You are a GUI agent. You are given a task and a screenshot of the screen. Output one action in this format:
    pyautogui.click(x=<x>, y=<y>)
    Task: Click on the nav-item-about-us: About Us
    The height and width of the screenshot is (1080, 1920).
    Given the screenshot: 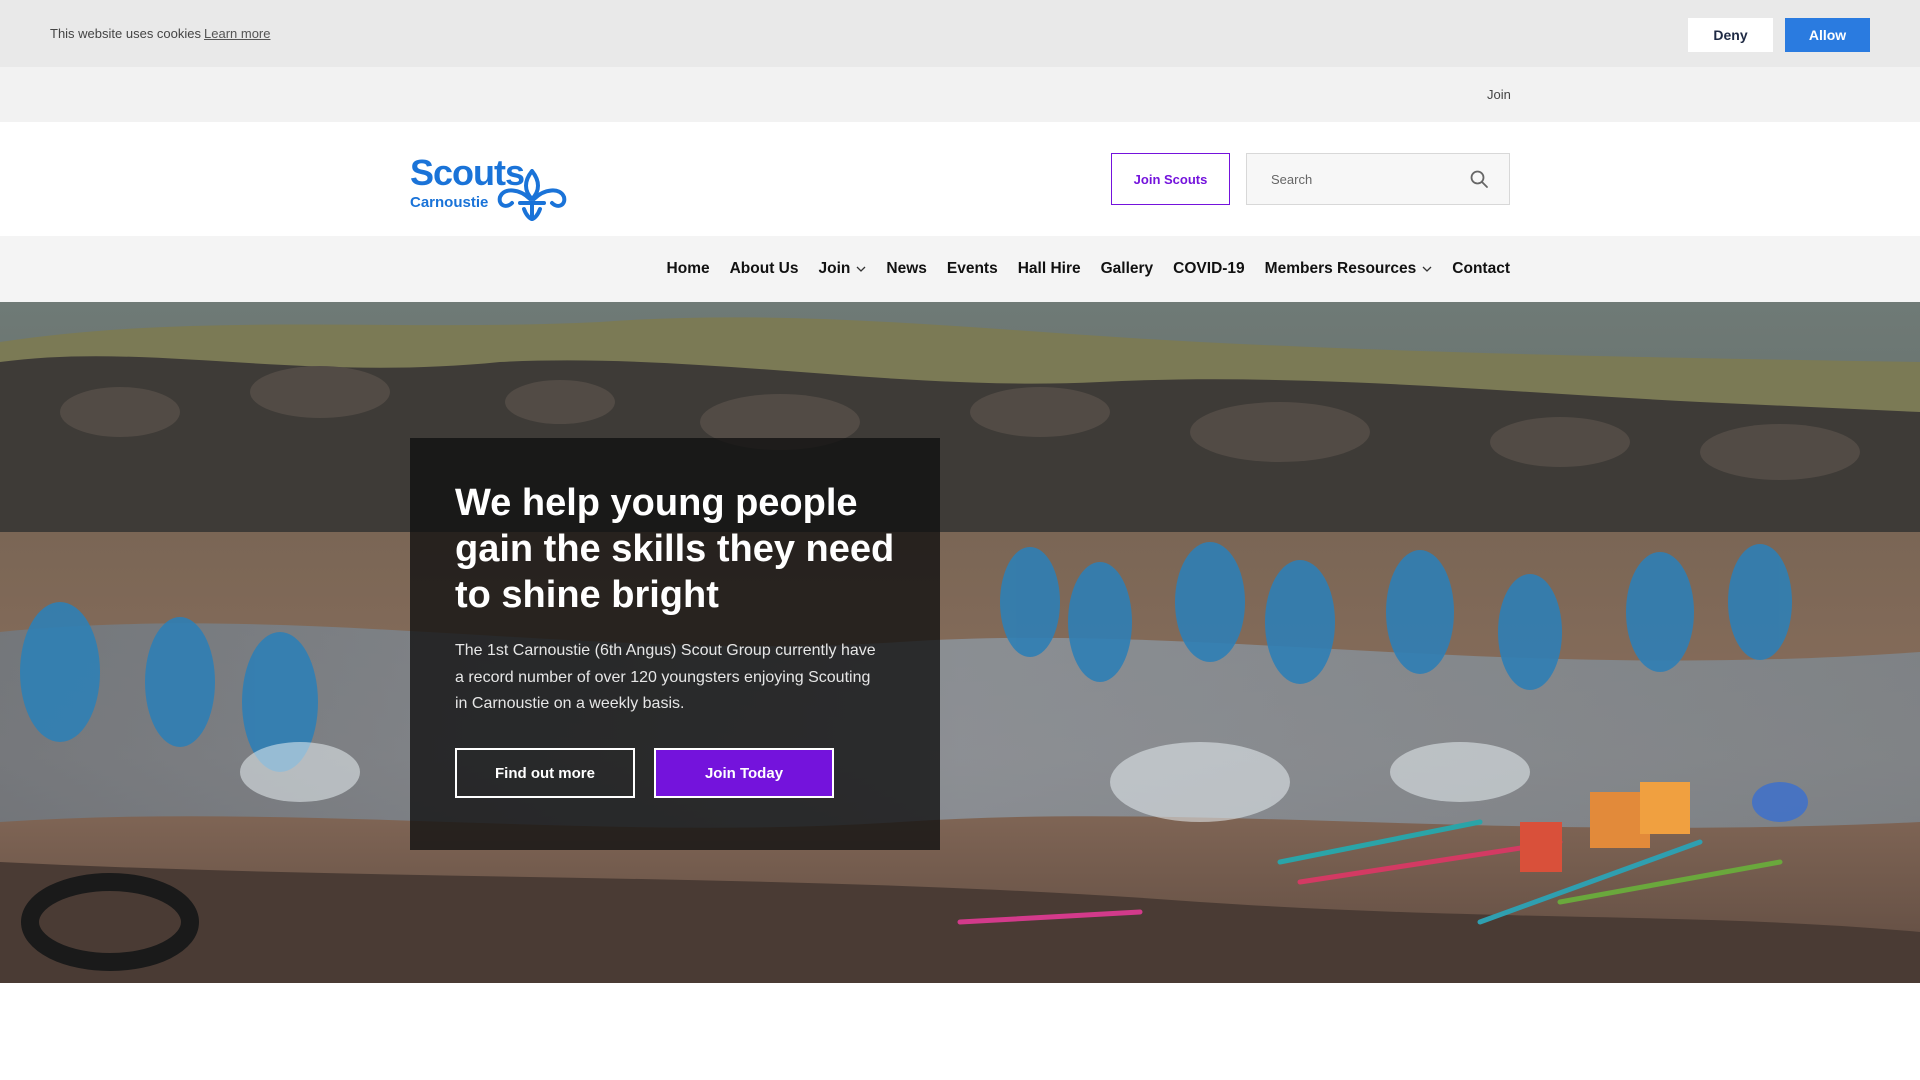 What is the action you would take?
    pyautogui.click(x=764, y=269)
    